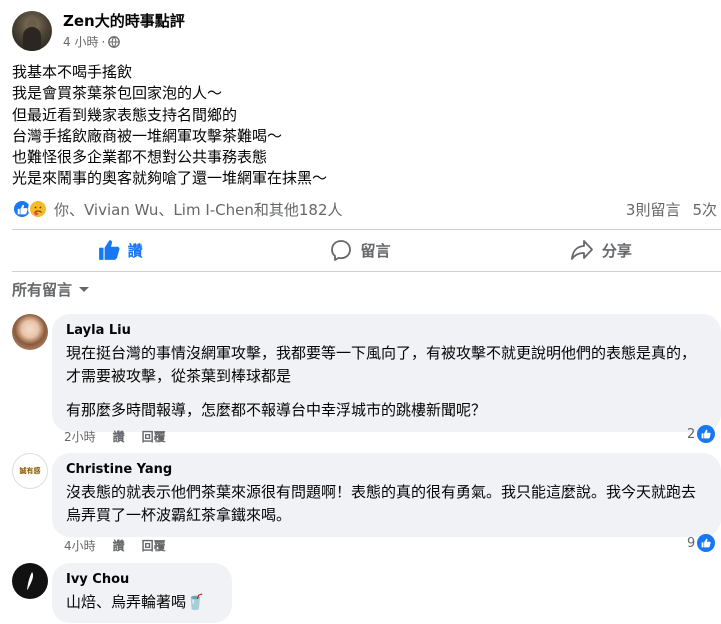  What do you see at coordinates (117, 93) in the screenshot?
I see `post-line: 我是會買茶葉茶包回家泡的人～` at bounding box center [117, 93].